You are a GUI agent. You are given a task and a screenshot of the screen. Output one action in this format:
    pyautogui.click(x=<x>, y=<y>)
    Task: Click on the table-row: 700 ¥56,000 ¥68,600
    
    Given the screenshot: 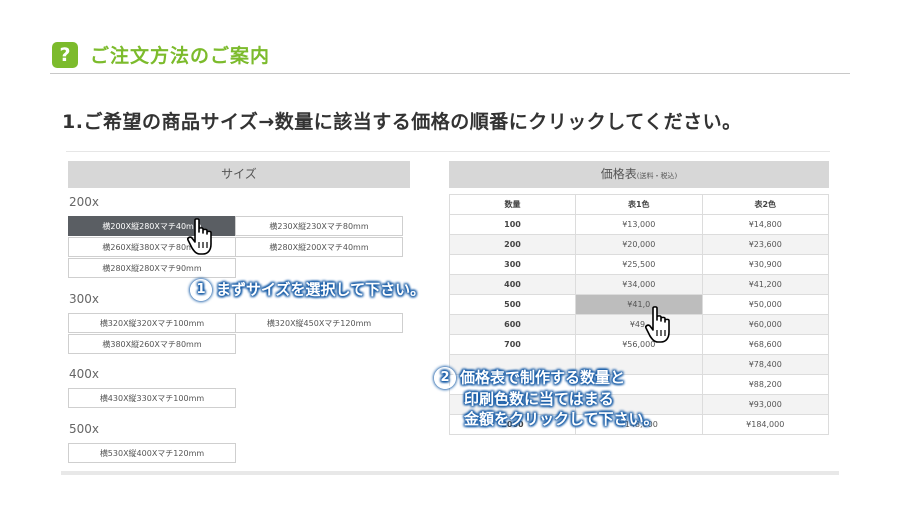 What is the action you would take?
    pyautogui.click(x=639, y=344)
    